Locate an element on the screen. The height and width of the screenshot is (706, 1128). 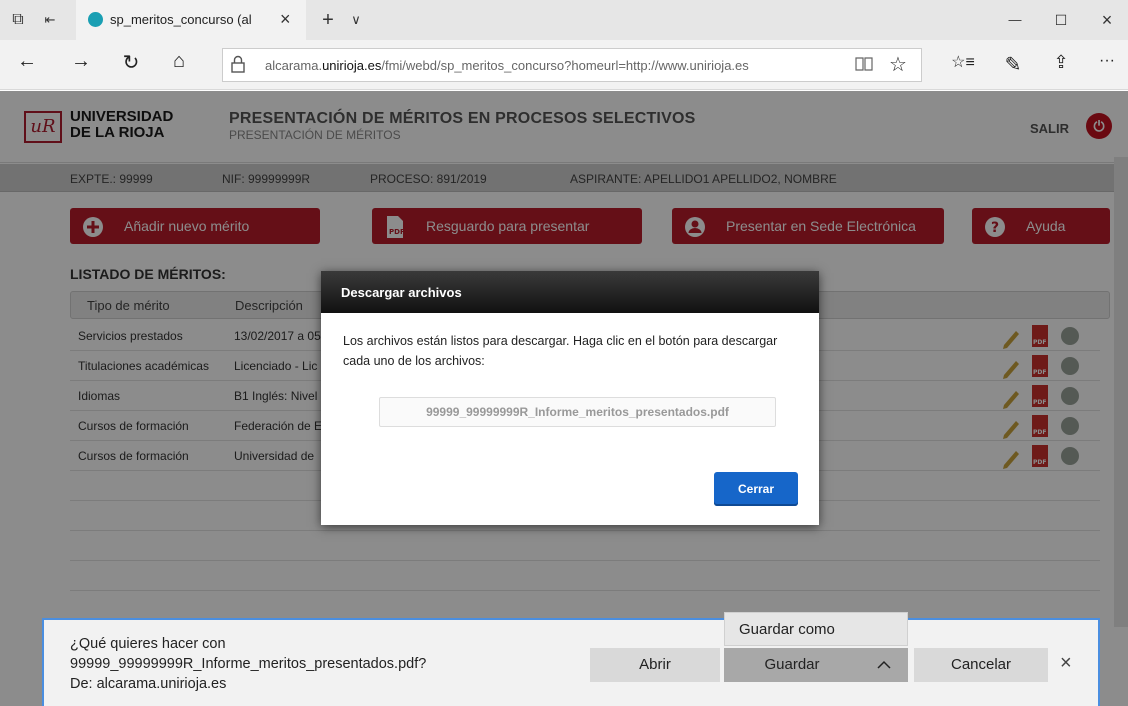
share-icon: ⇪ is located at coordinates (1061, 62).